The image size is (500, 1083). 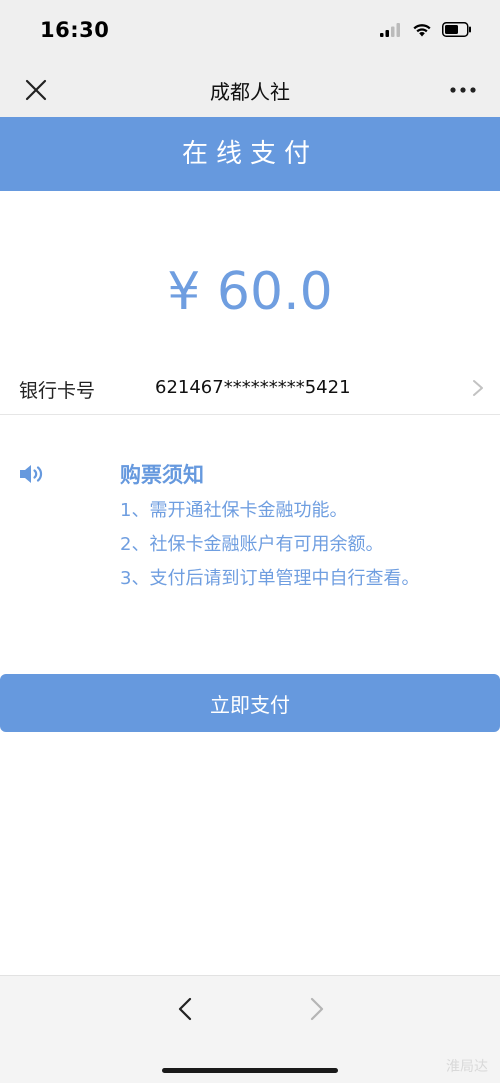 What do you see at coordinates (456, 29) in the screenshot?
I see `battery-icon` at bounding box center [456, 29].